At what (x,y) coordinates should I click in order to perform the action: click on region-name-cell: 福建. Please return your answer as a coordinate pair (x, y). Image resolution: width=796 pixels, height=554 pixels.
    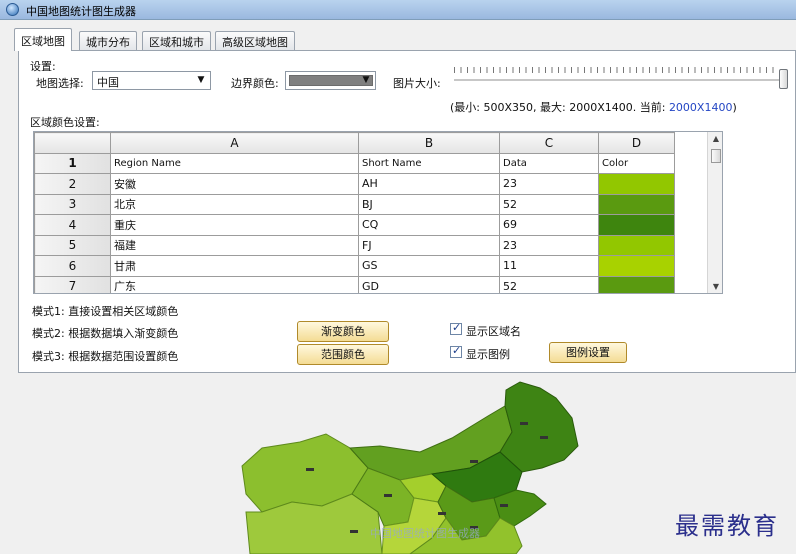
    Looking at the image, I should click on (234, 245).